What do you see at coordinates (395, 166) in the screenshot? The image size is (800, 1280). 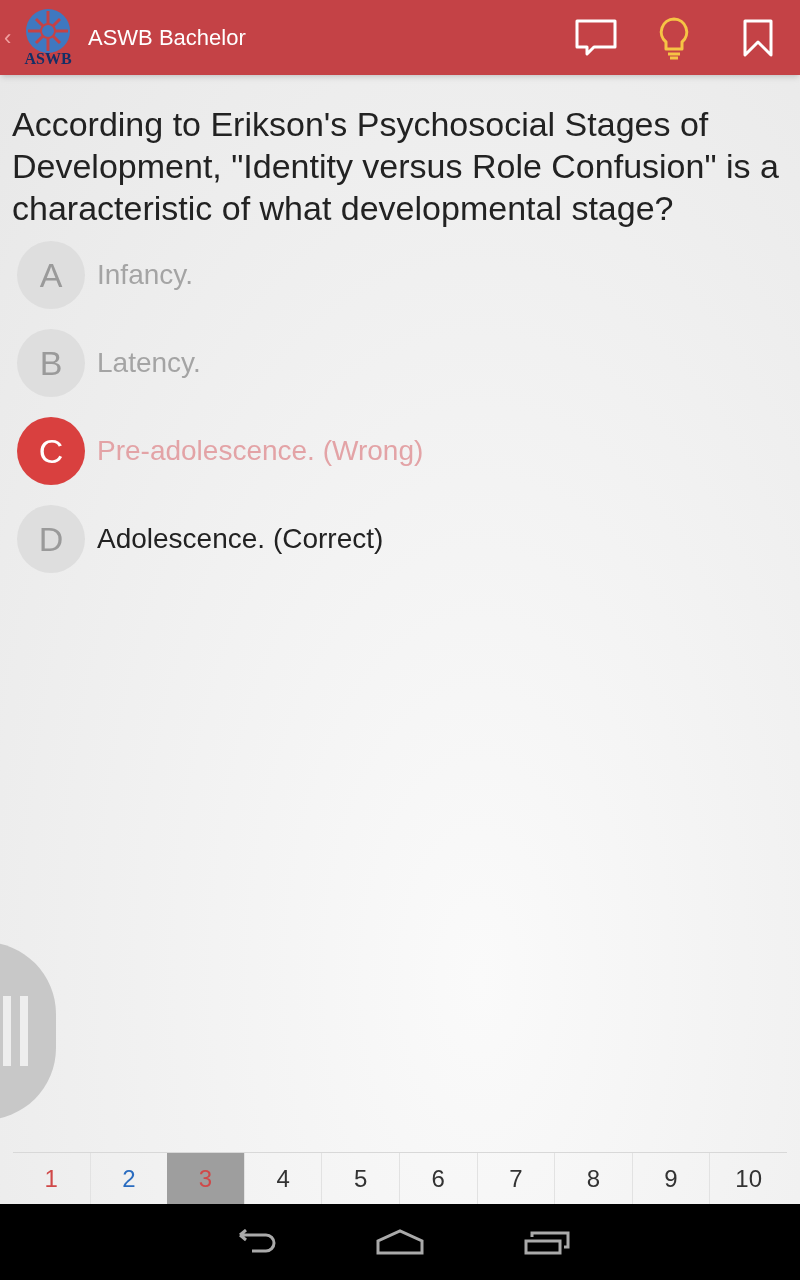 I see `question-text: According to Erikson's Psychosocial Stages of Development, "Identity versus Role Confusion" is a characteristic of what developmental stage?` at bounding box center [395, 166].